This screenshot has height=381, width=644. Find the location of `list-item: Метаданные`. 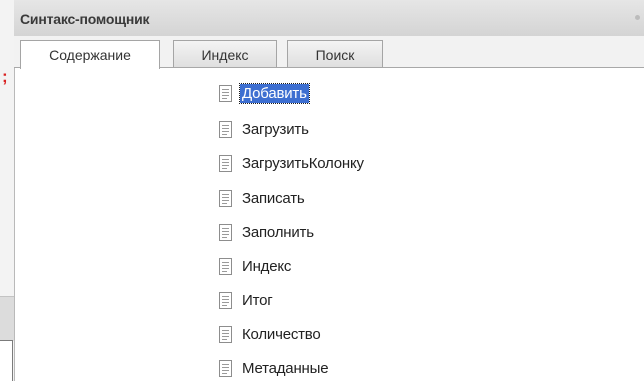

list-item: Метаданные is located at coordinates (274, 368).